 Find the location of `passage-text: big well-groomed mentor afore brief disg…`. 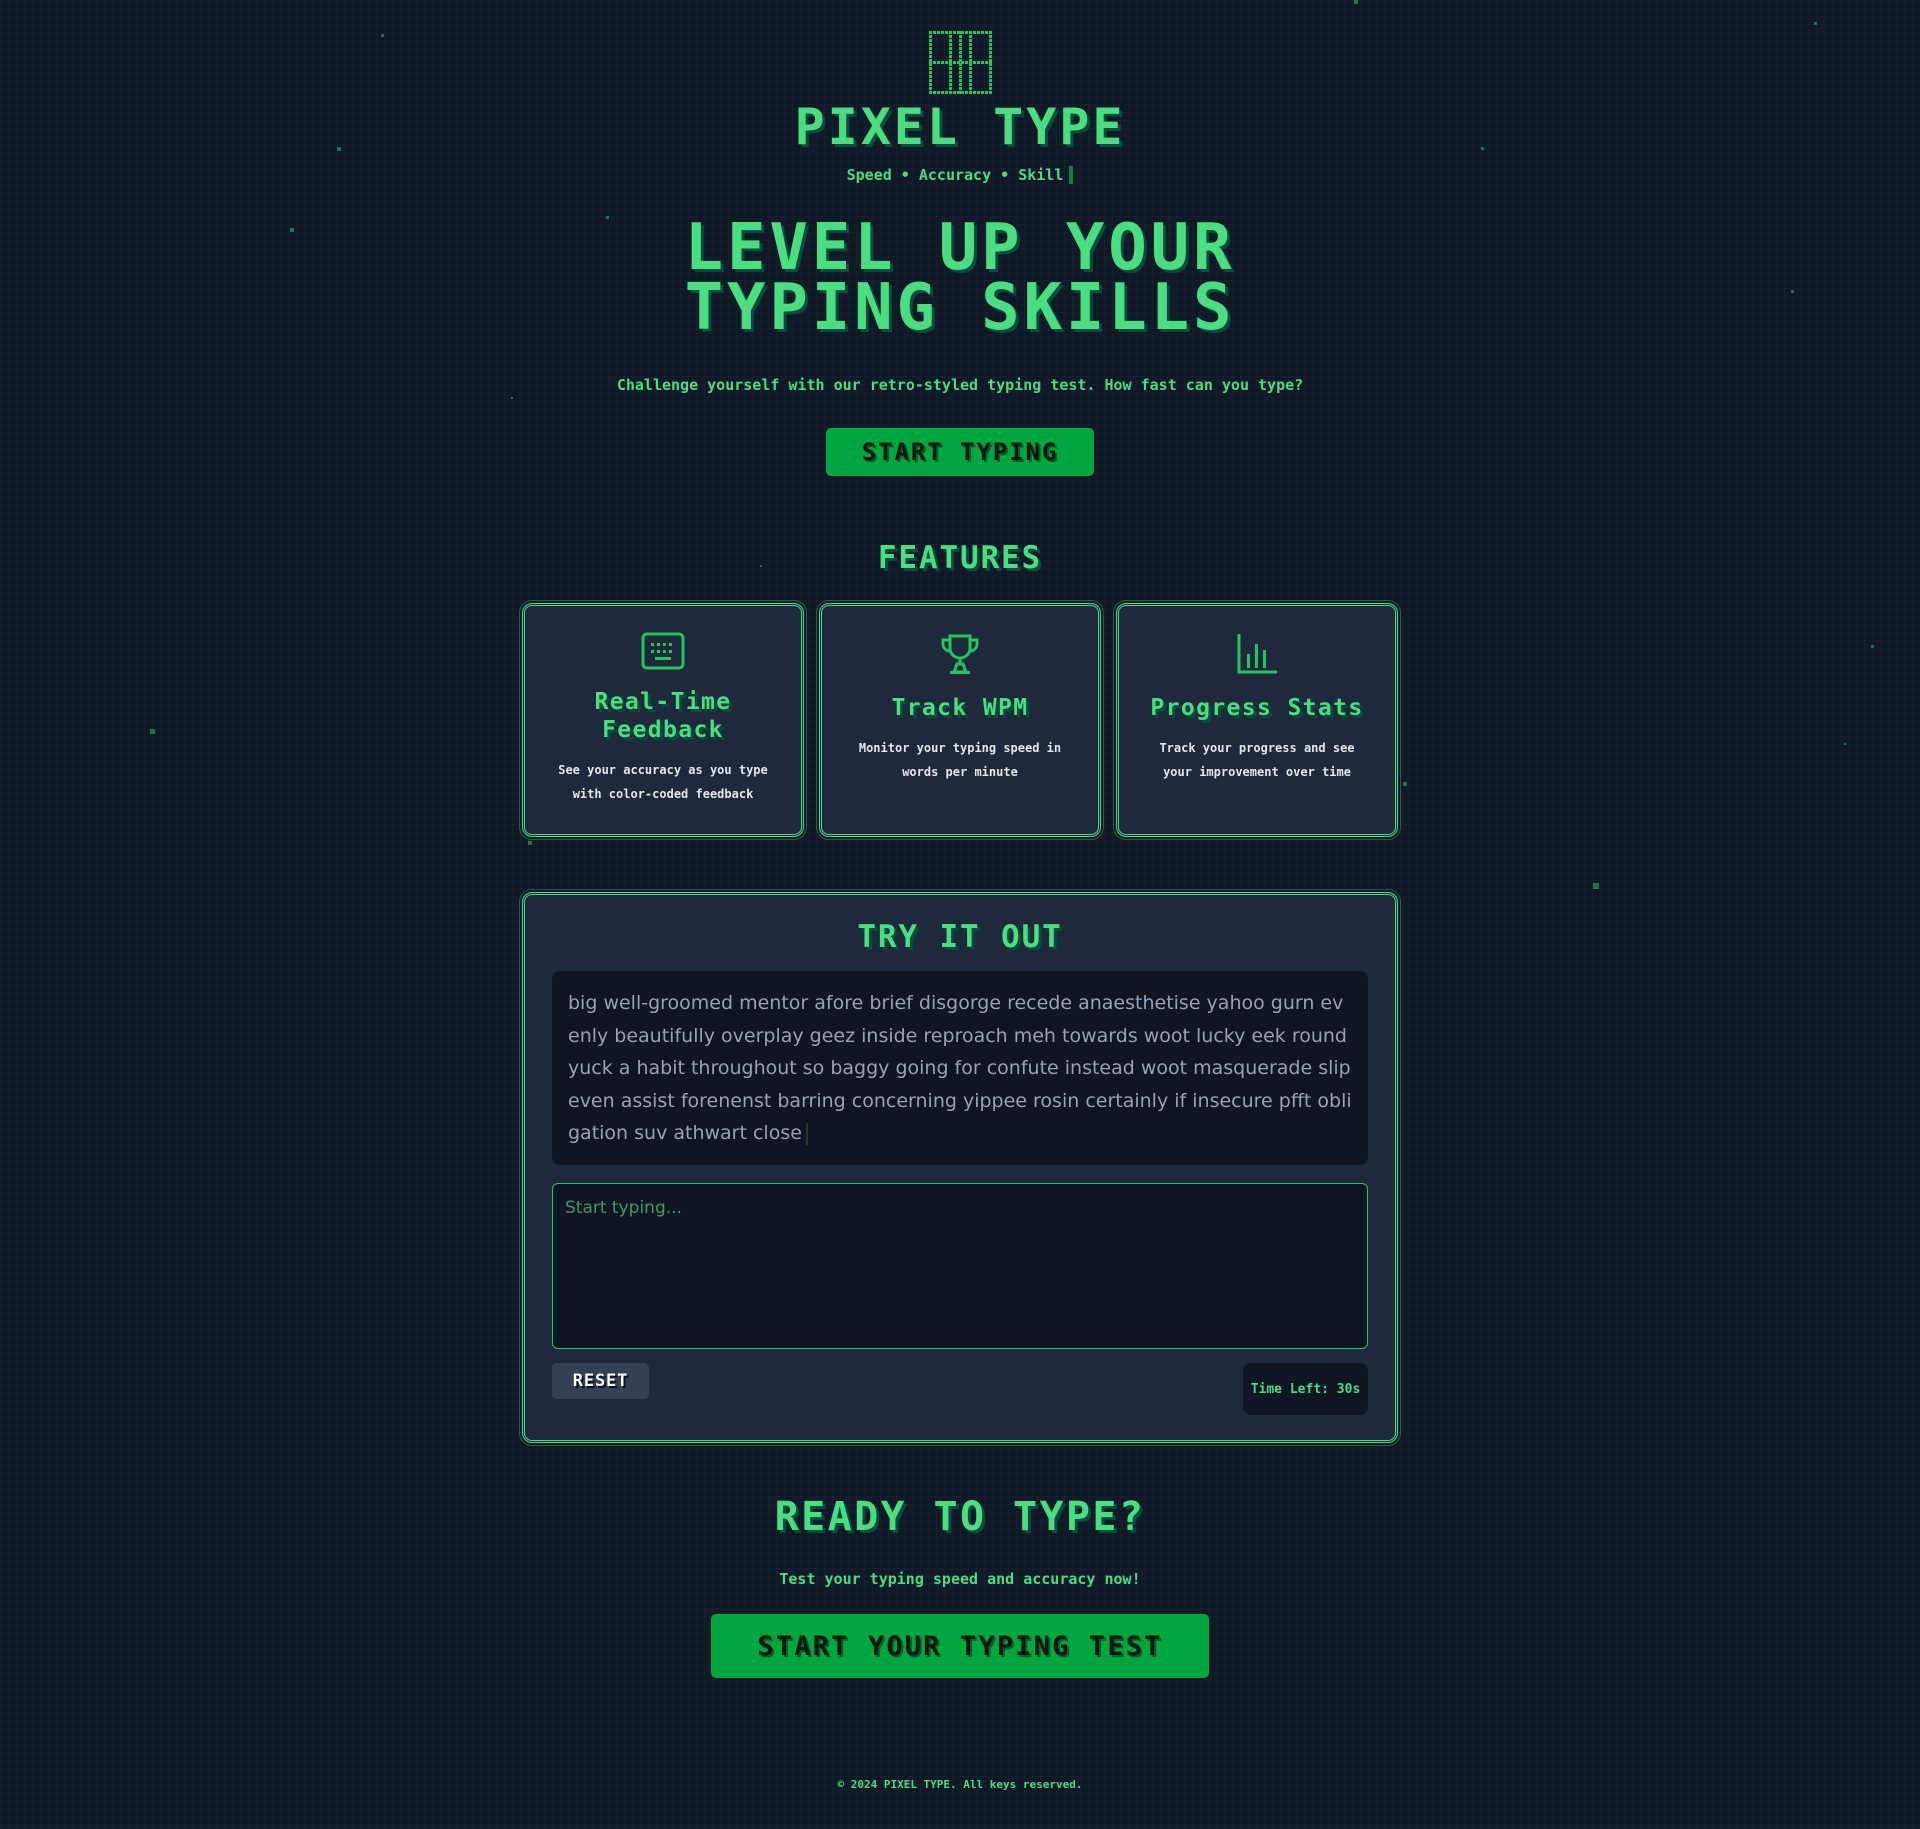

passage-text: big well-groomed mentor afore brief disg… is located at coordinates (960, 1068).